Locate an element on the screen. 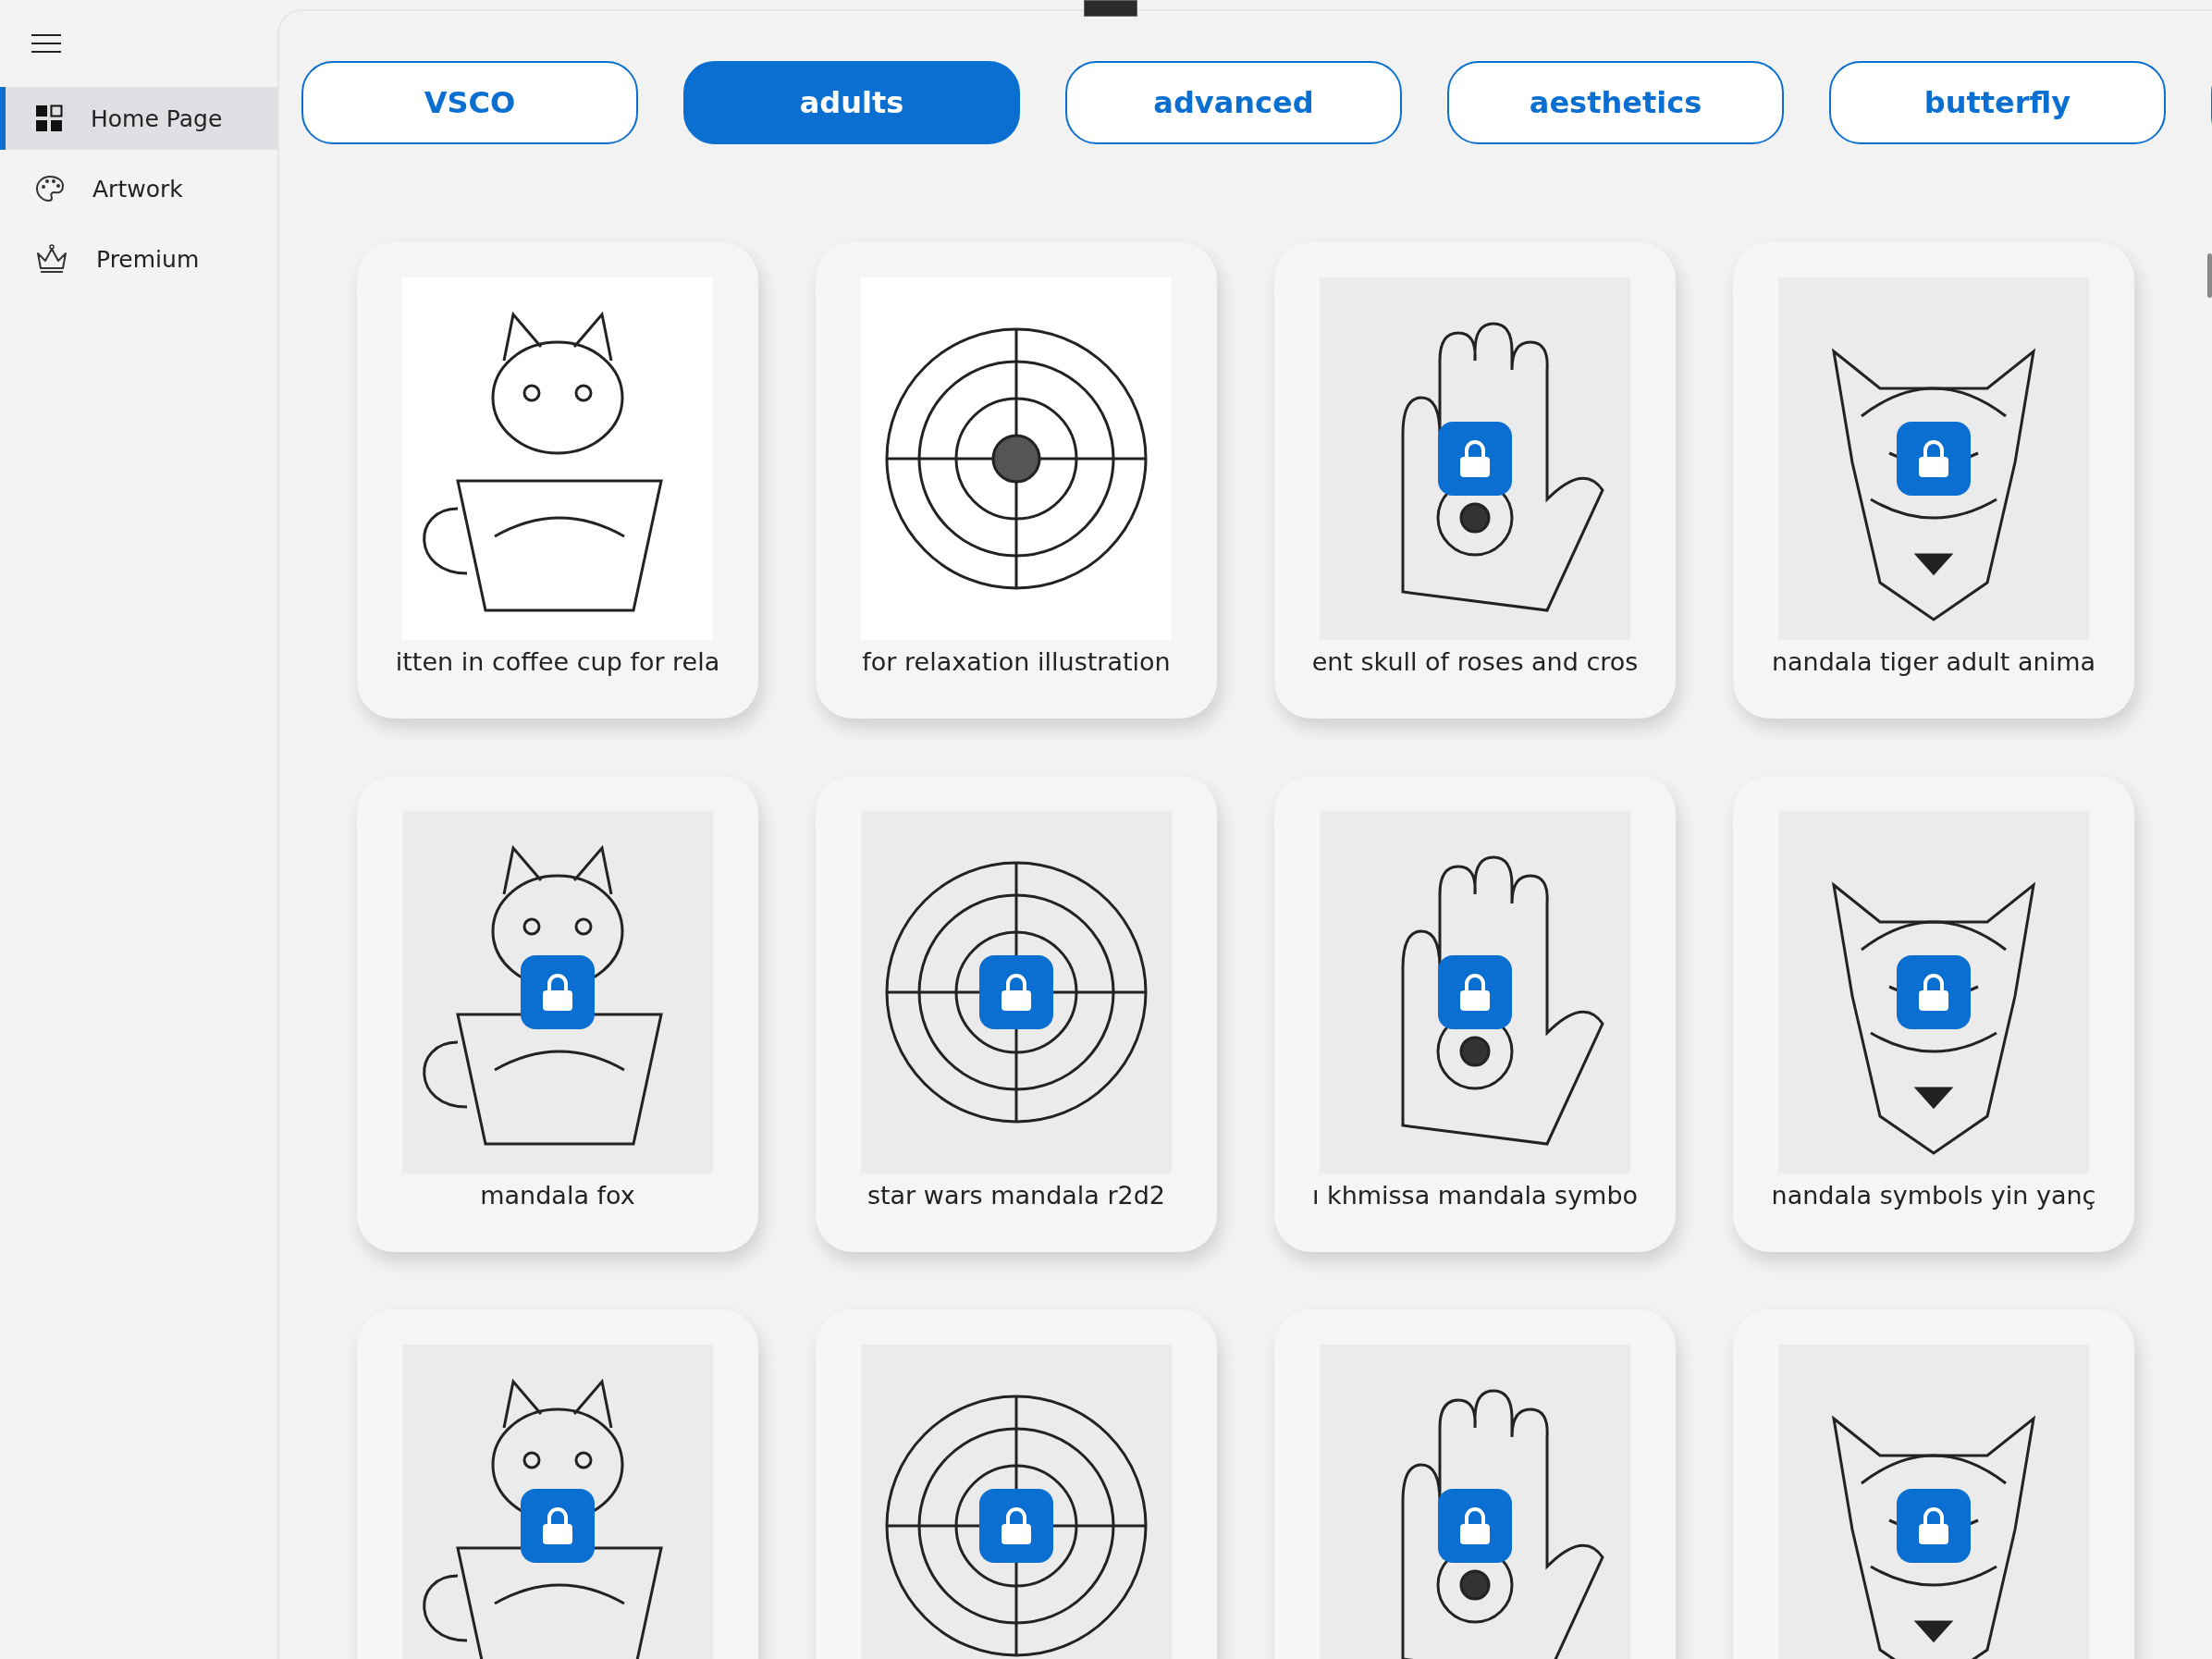  category-chip: butterfly is located at coordinates (1998, 103).